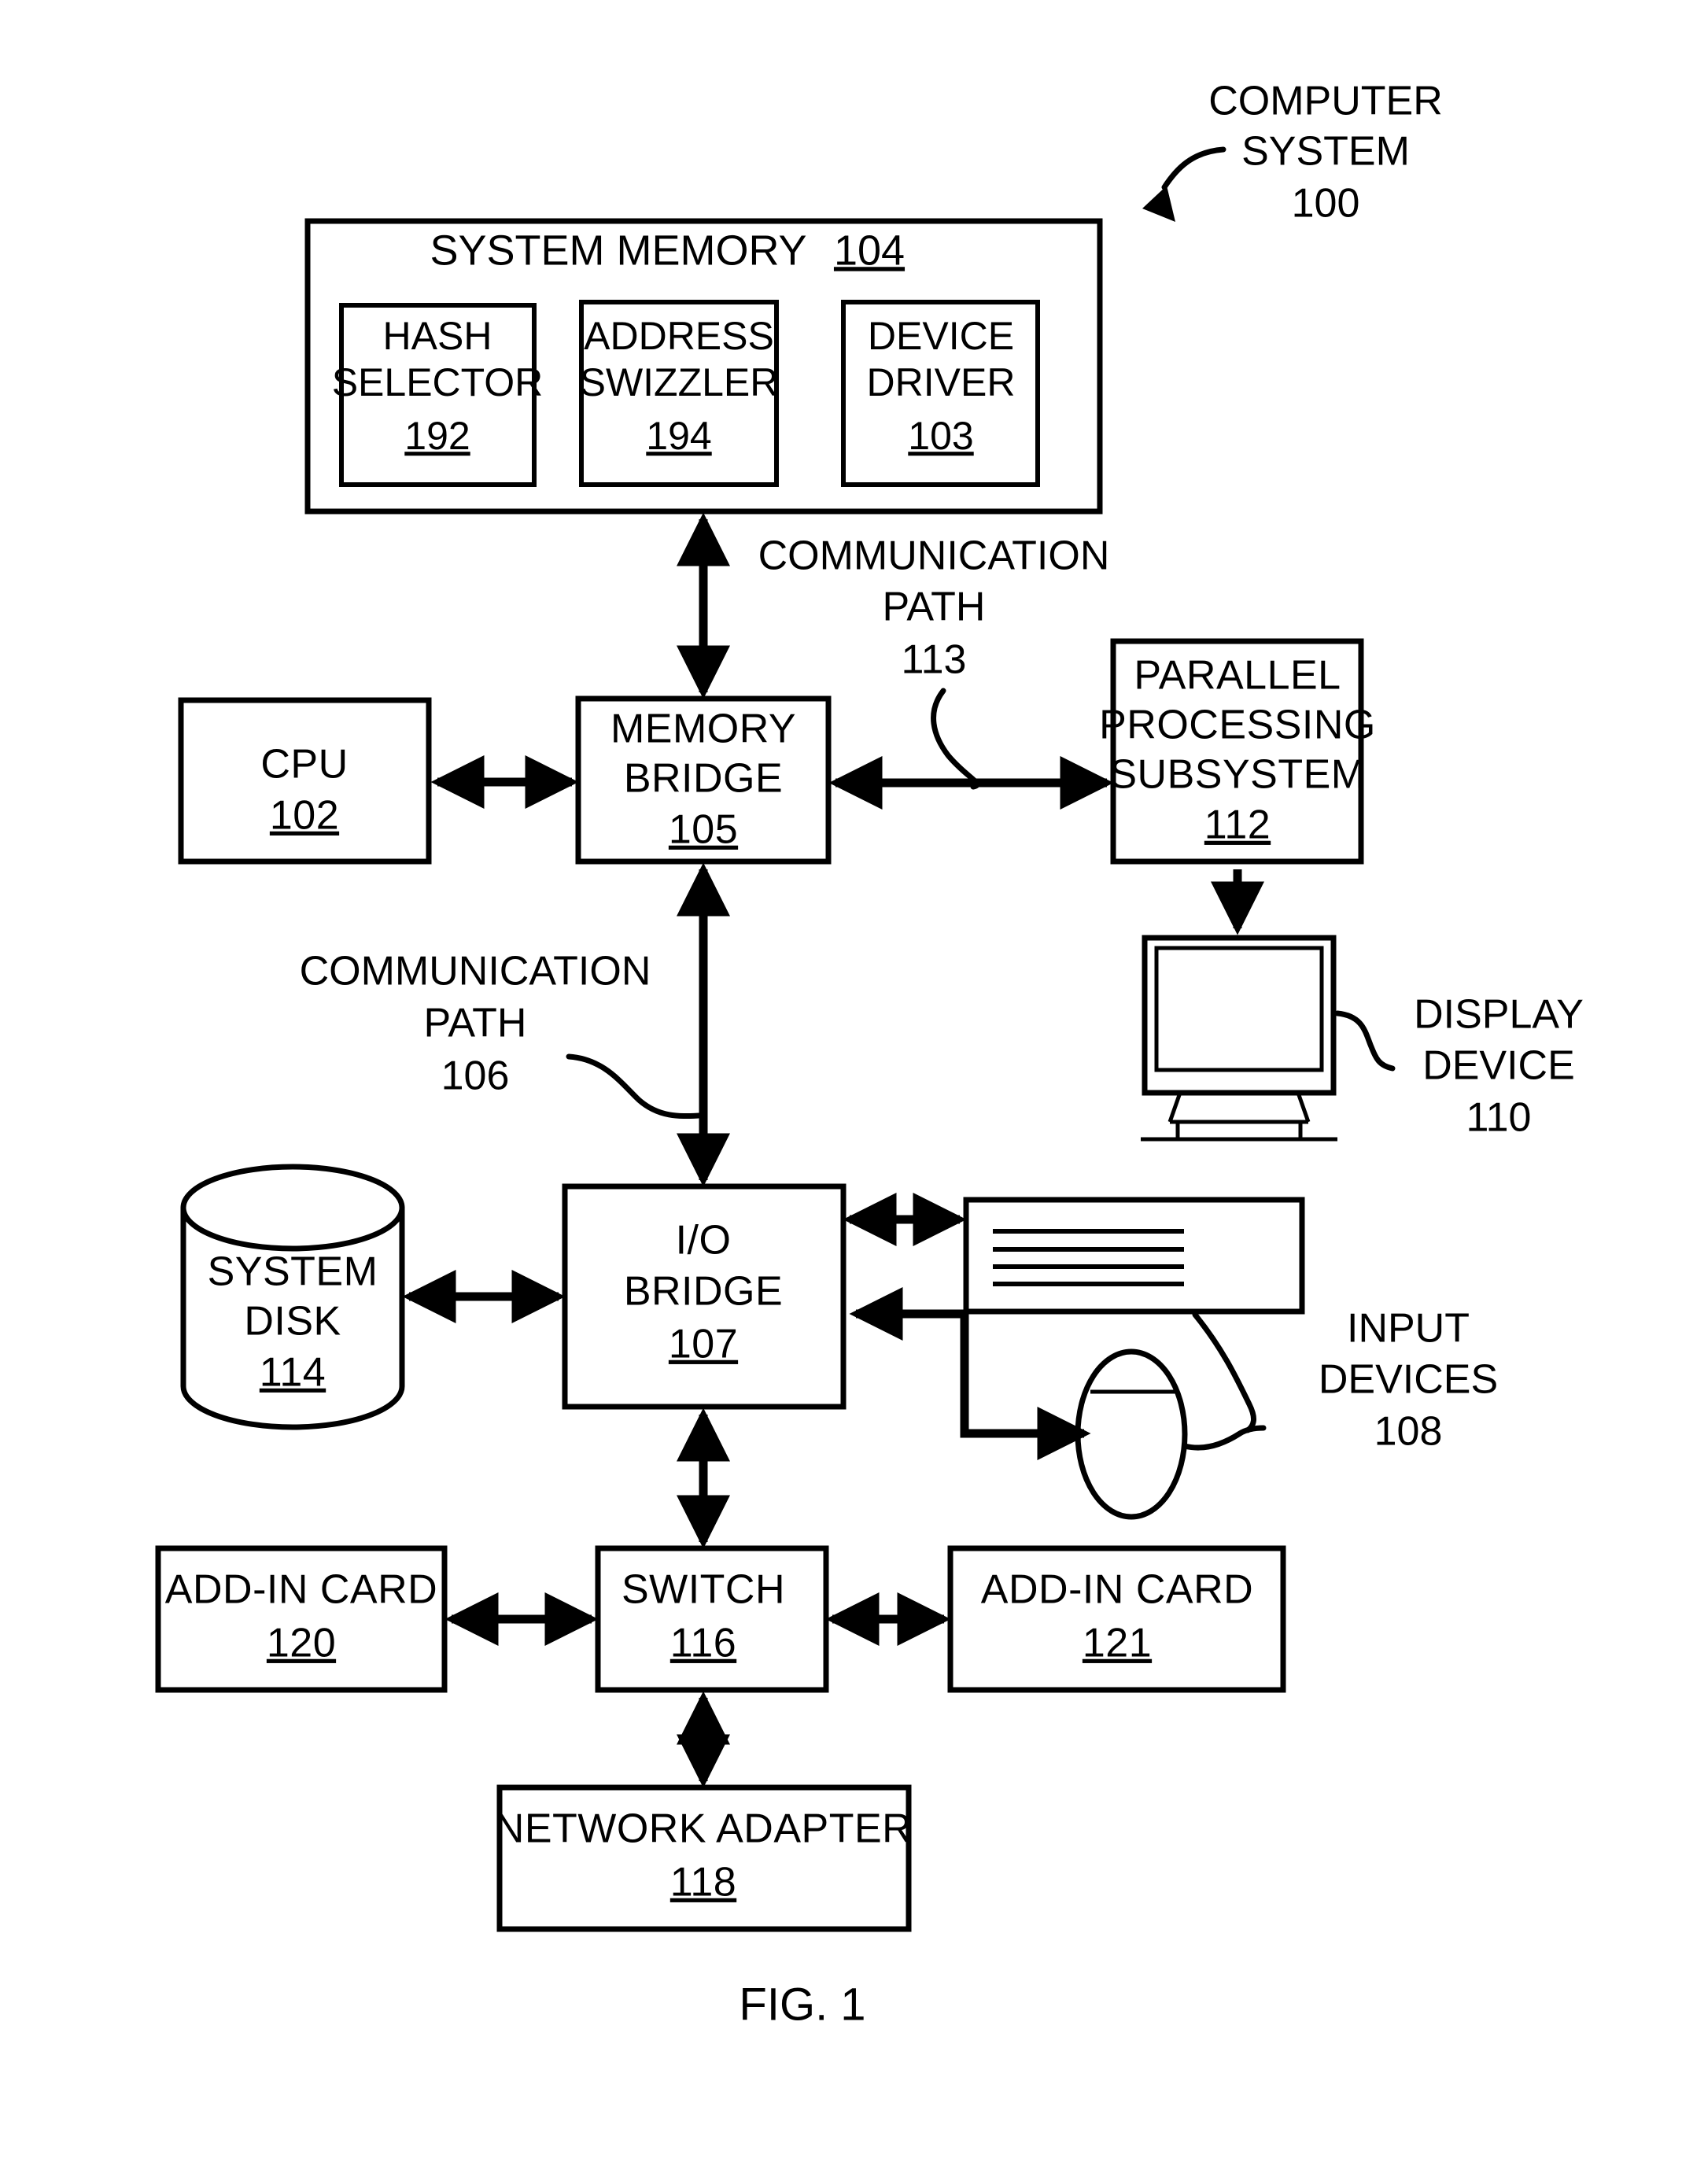  I want to click on add-in-card-121-block: ADD-IN CARD 121, so click(1116, 1619).